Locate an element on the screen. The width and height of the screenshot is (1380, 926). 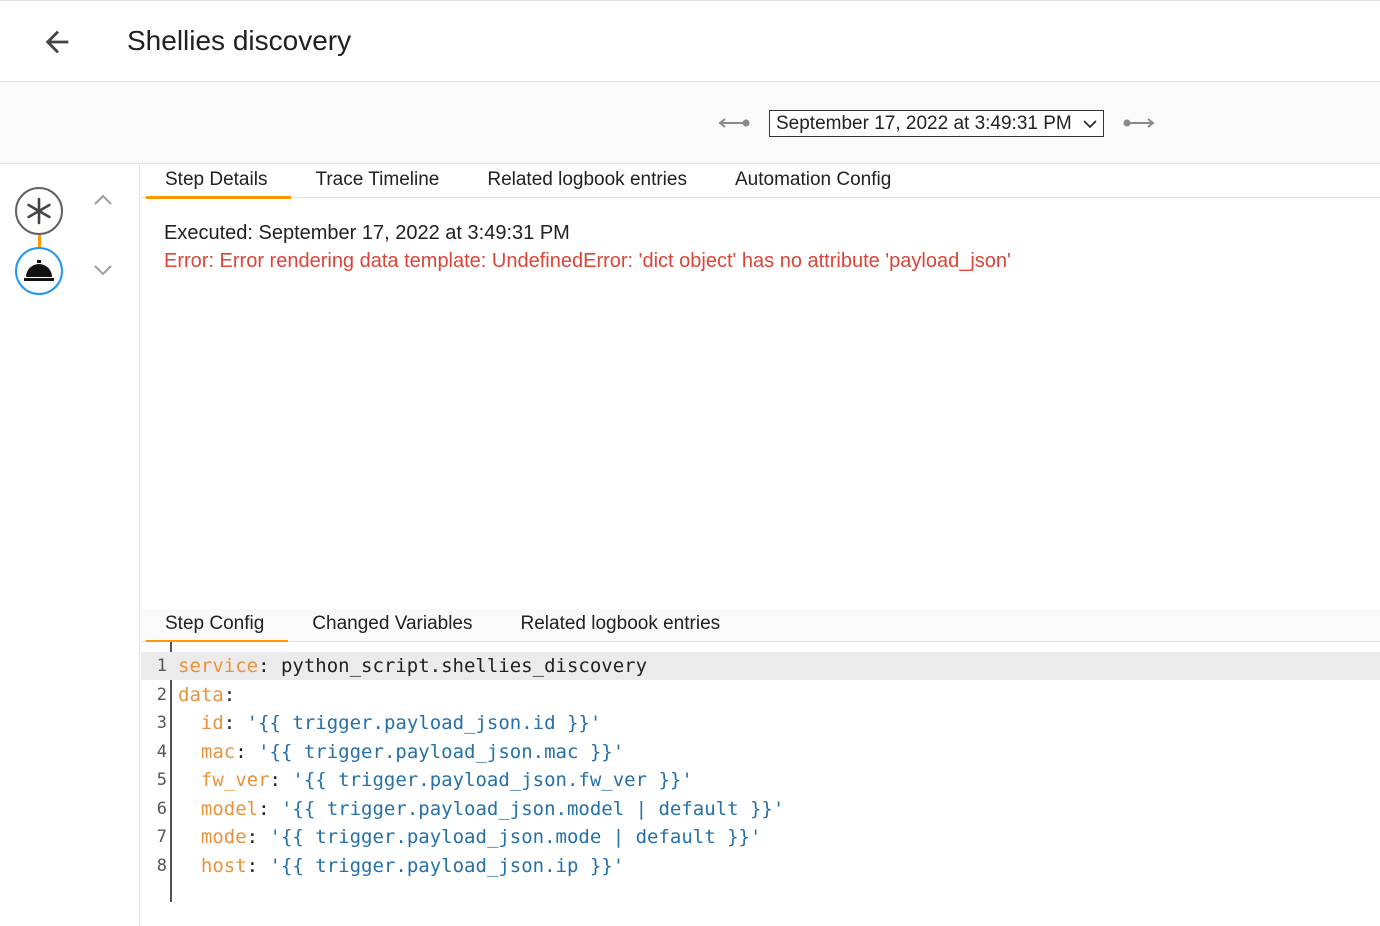
code-text: mac: '{{ trigger.payload_json.mac }}' is located at coordinates (401, 752).